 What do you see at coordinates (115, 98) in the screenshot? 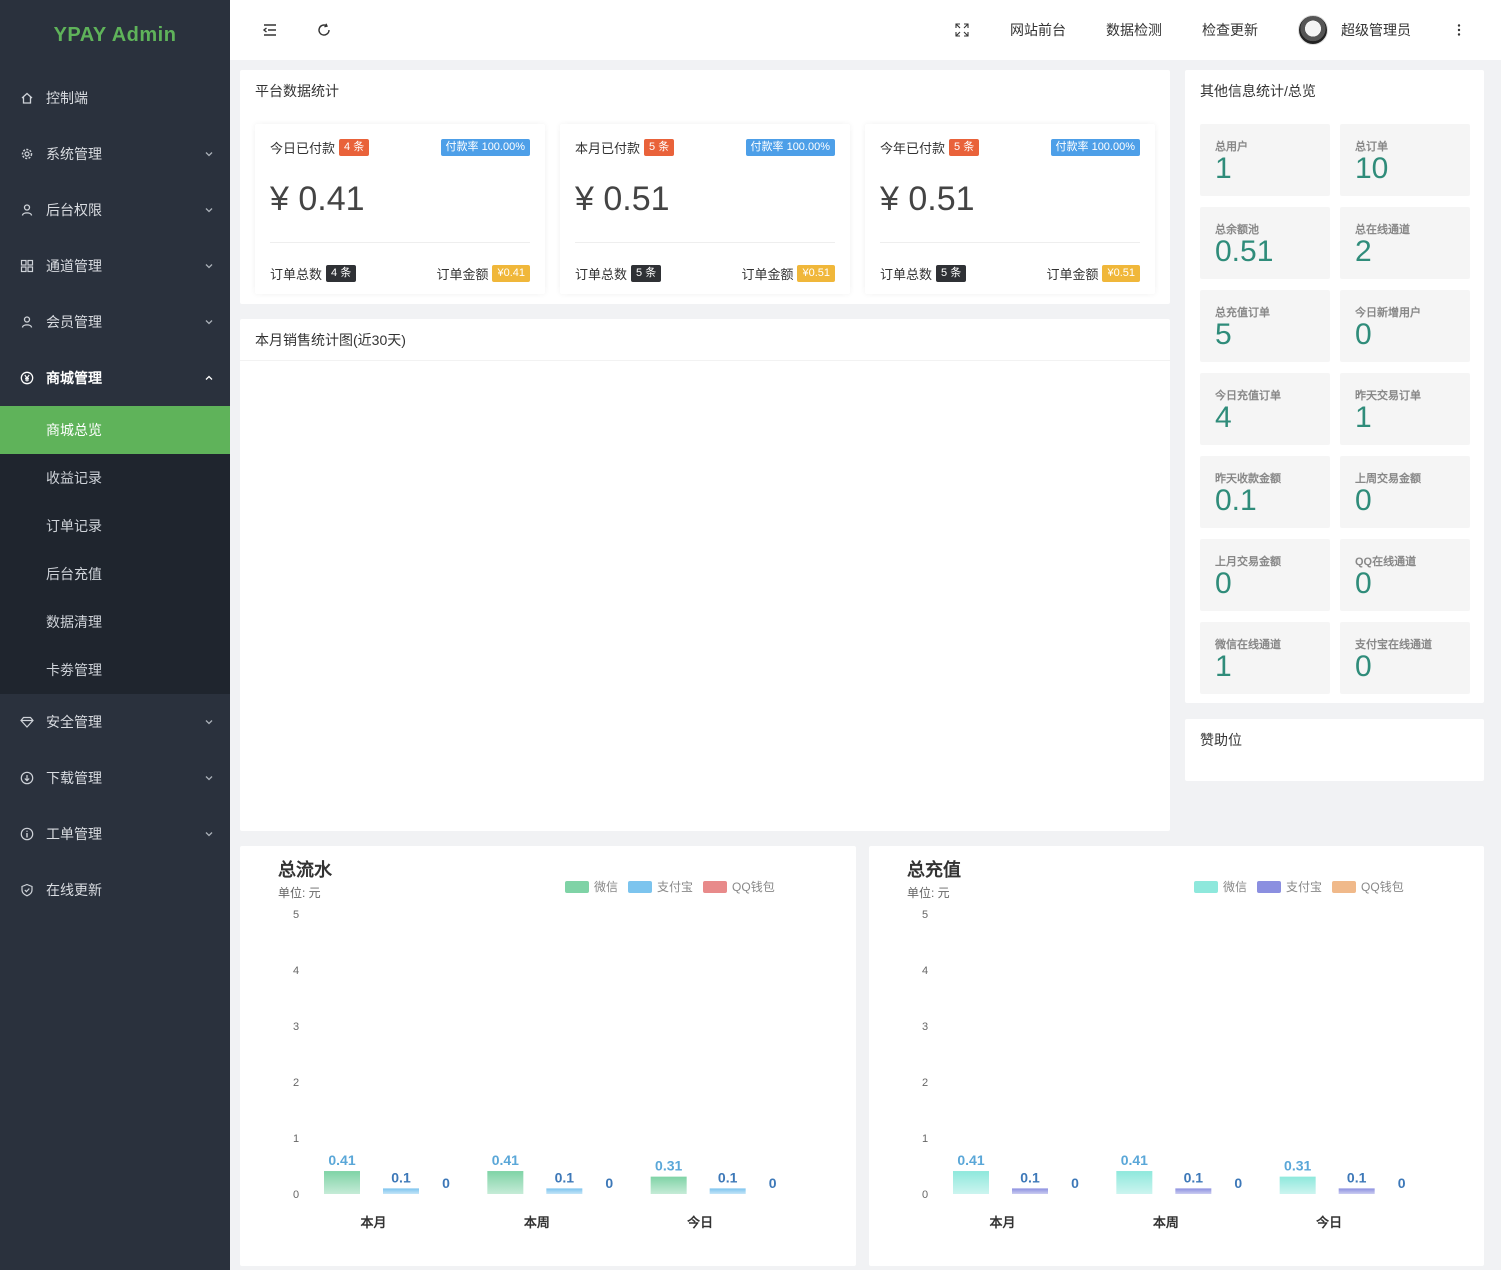
I see `sidebar-item-console: 控制端` at bounding box center [115, 98].